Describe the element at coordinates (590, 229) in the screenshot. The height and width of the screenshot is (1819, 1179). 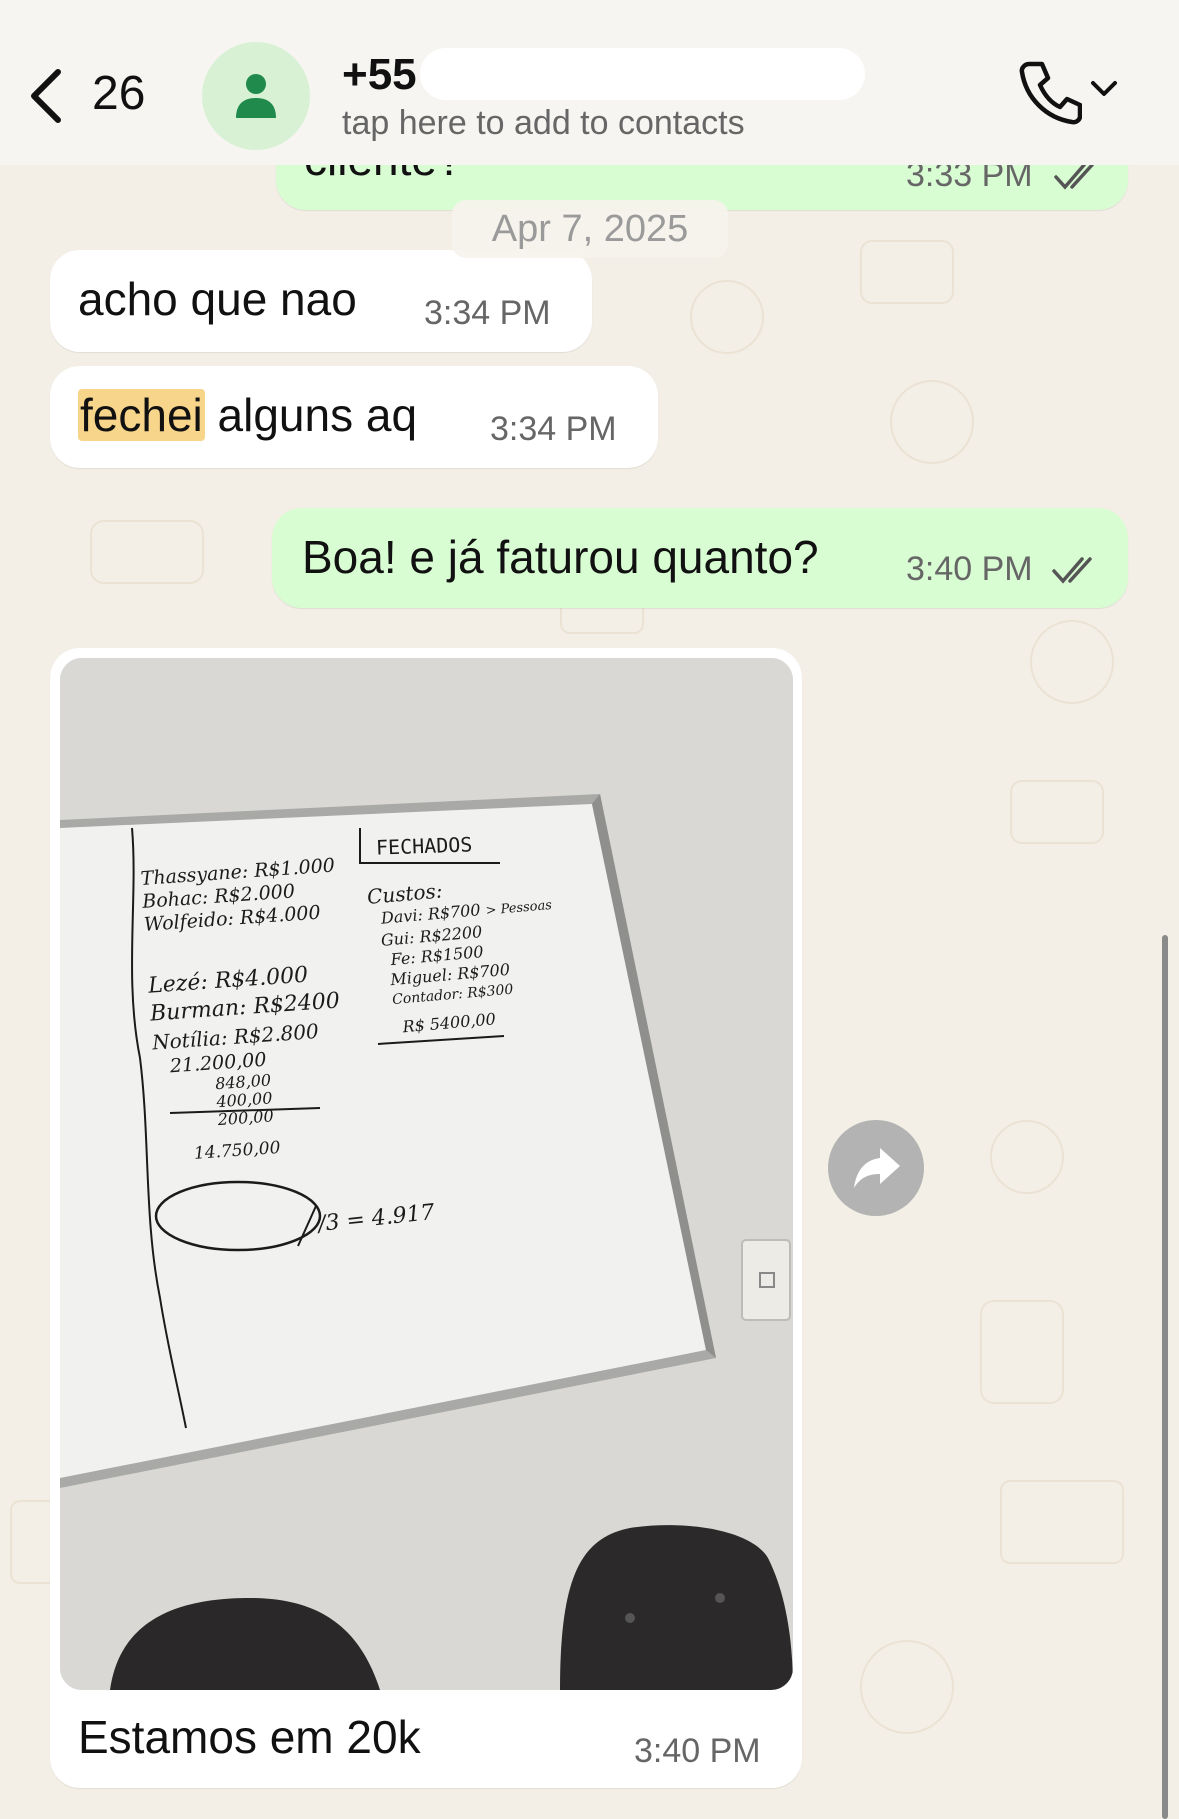
I see `date-separator: Apr 7, 2025` at that location.